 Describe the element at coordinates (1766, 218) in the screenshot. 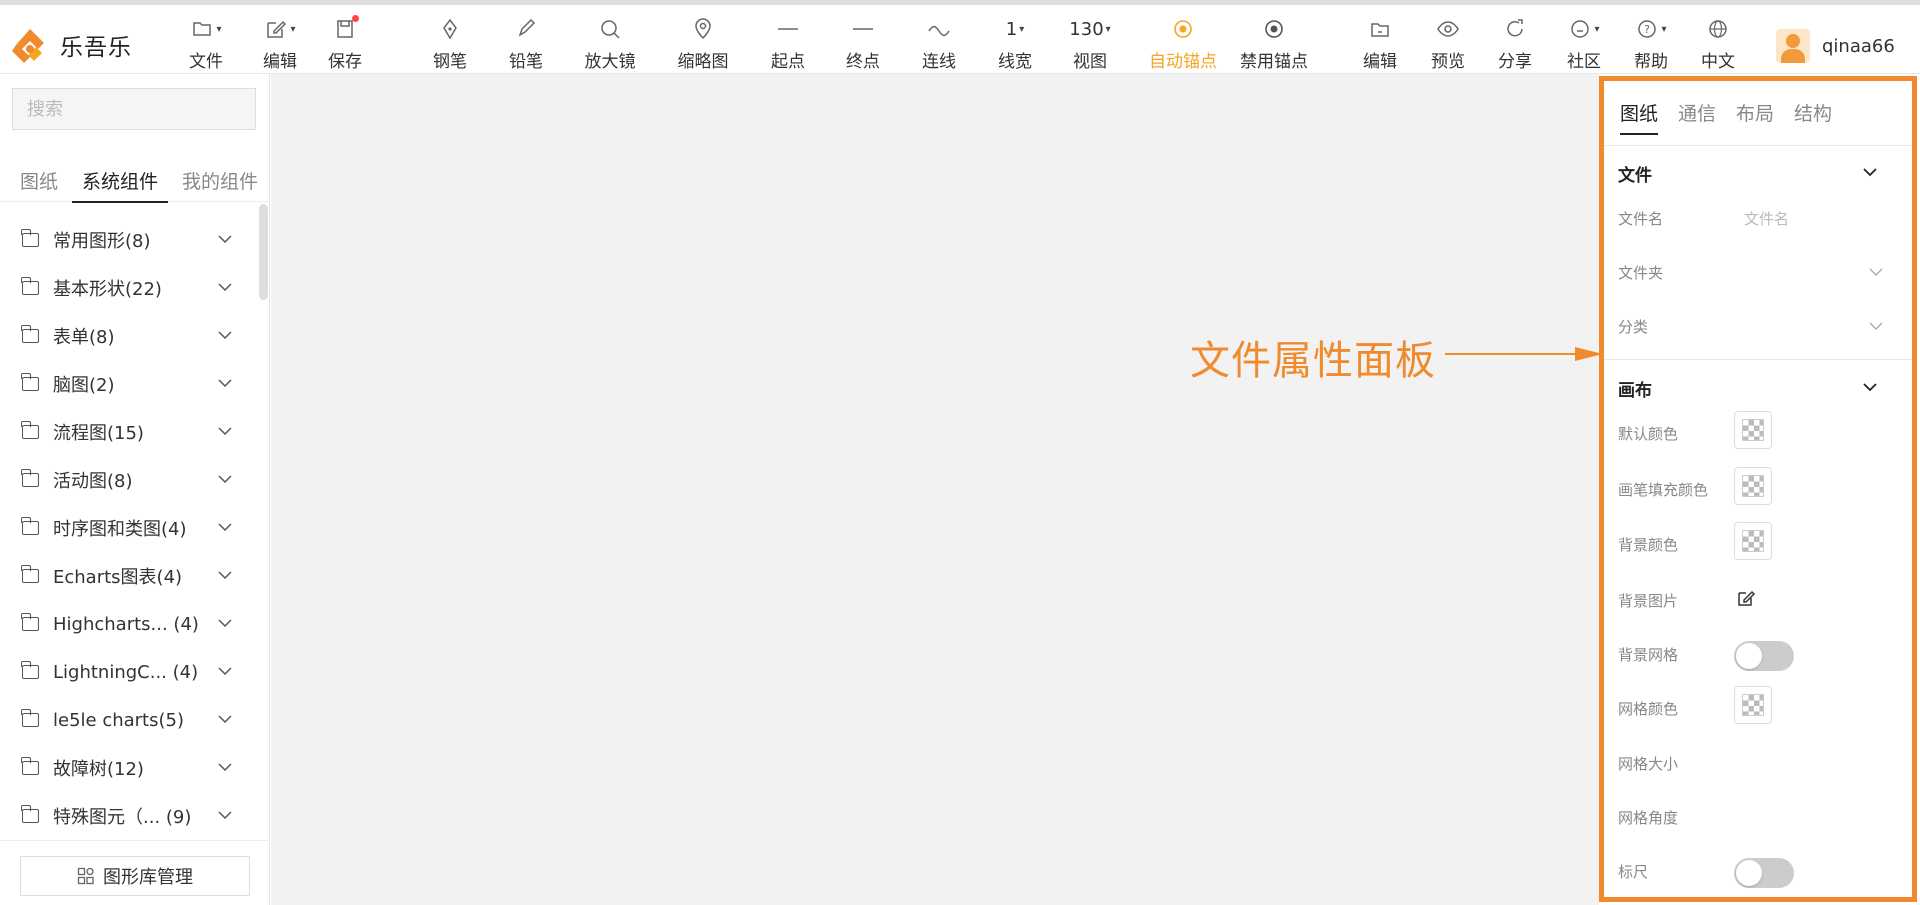

I see `filename-input: 文件名` at that location.